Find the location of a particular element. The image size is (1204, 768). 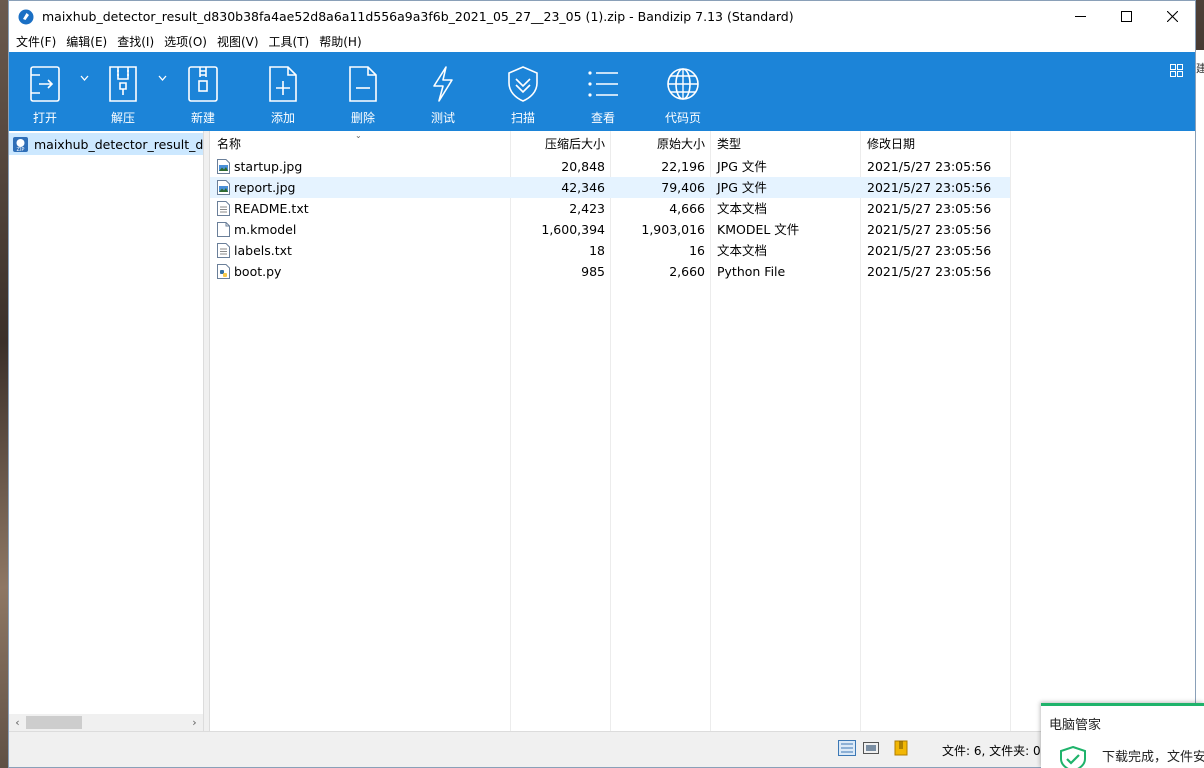

maximize-icon is located at coordinates (1126, 16).